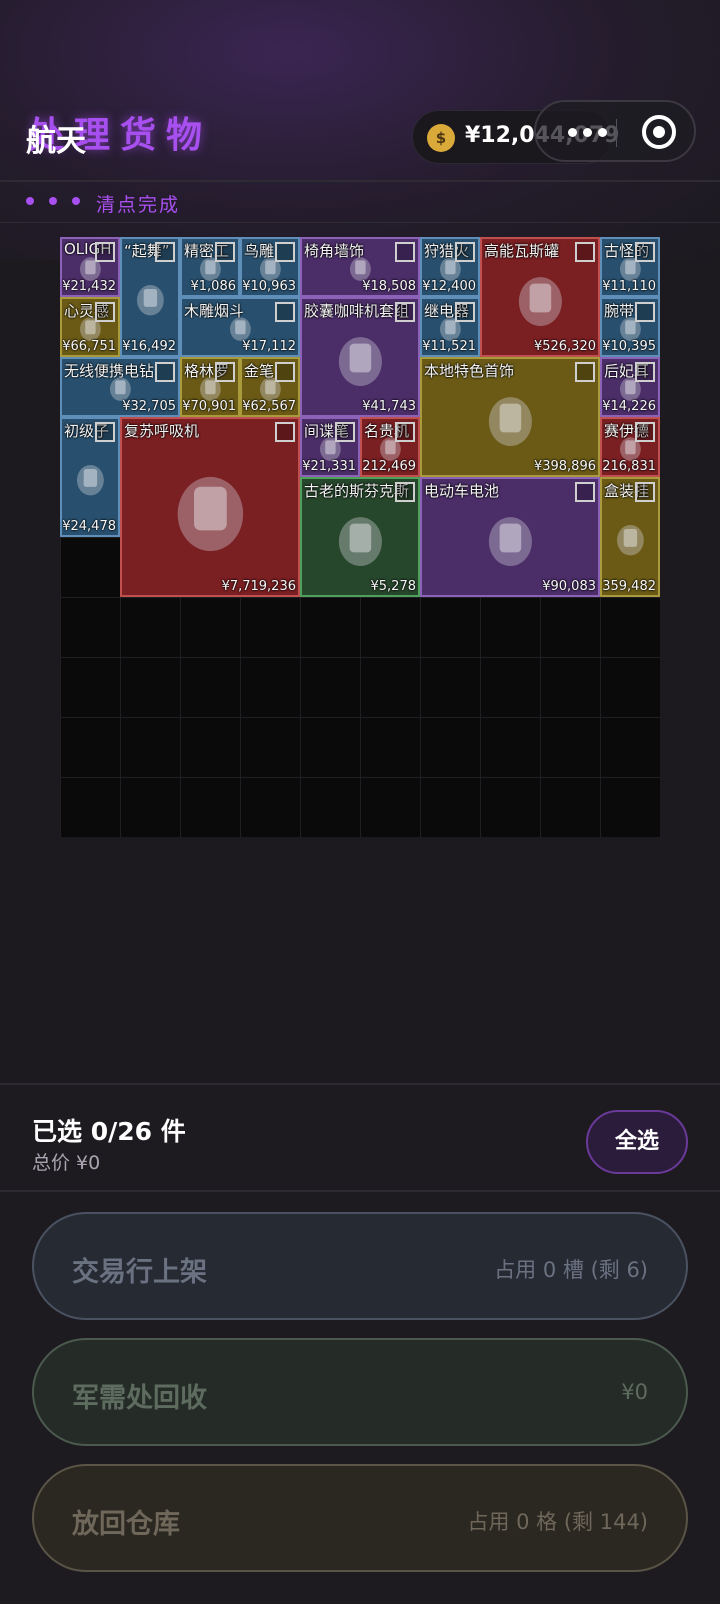  I want to click on item-price: ¥526,320, so click(564, 346).